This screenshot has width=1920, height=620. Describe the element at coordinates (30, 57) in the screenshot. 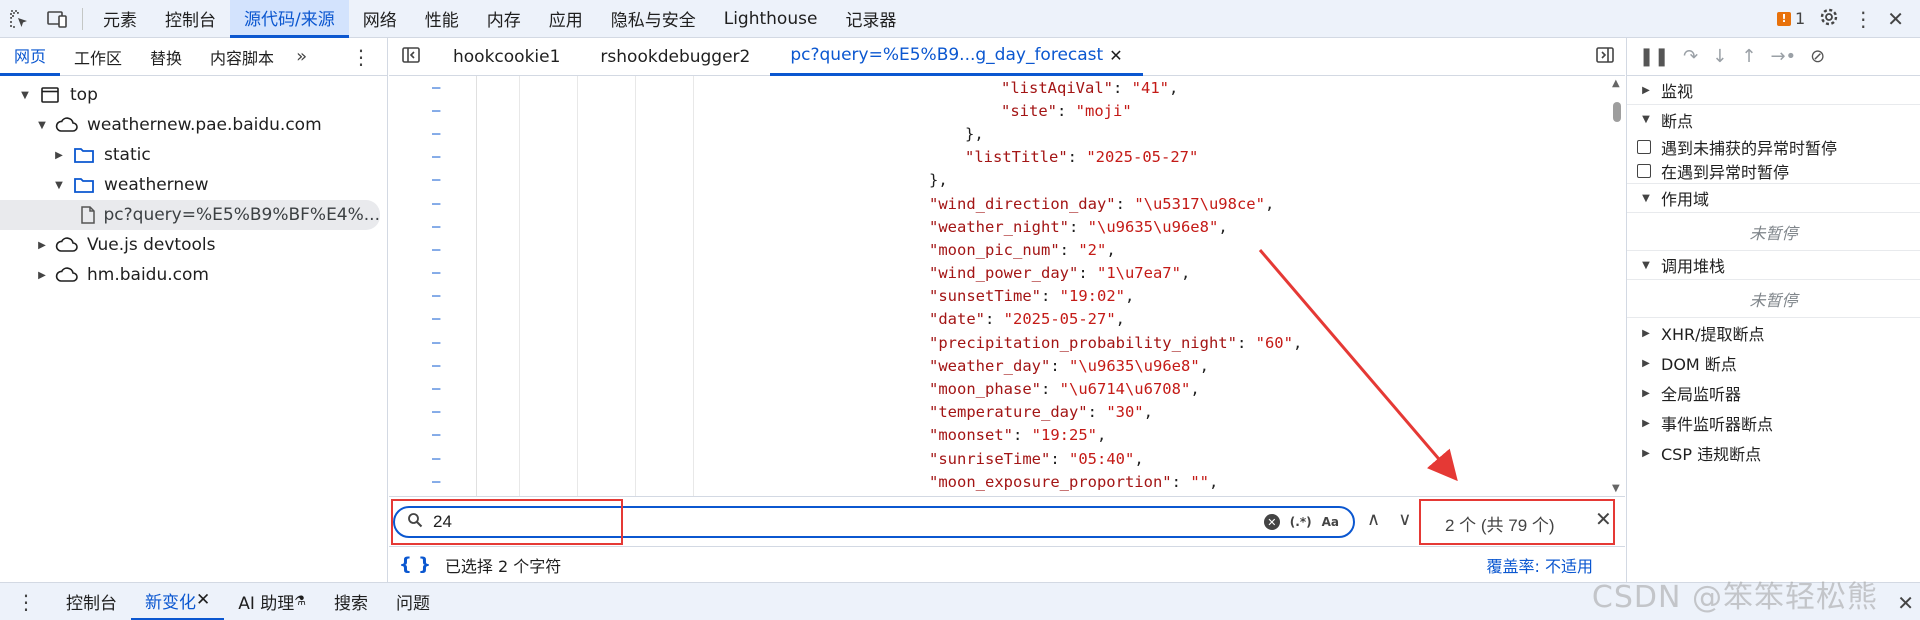

I see `navigator-tab: 网页` at that location.